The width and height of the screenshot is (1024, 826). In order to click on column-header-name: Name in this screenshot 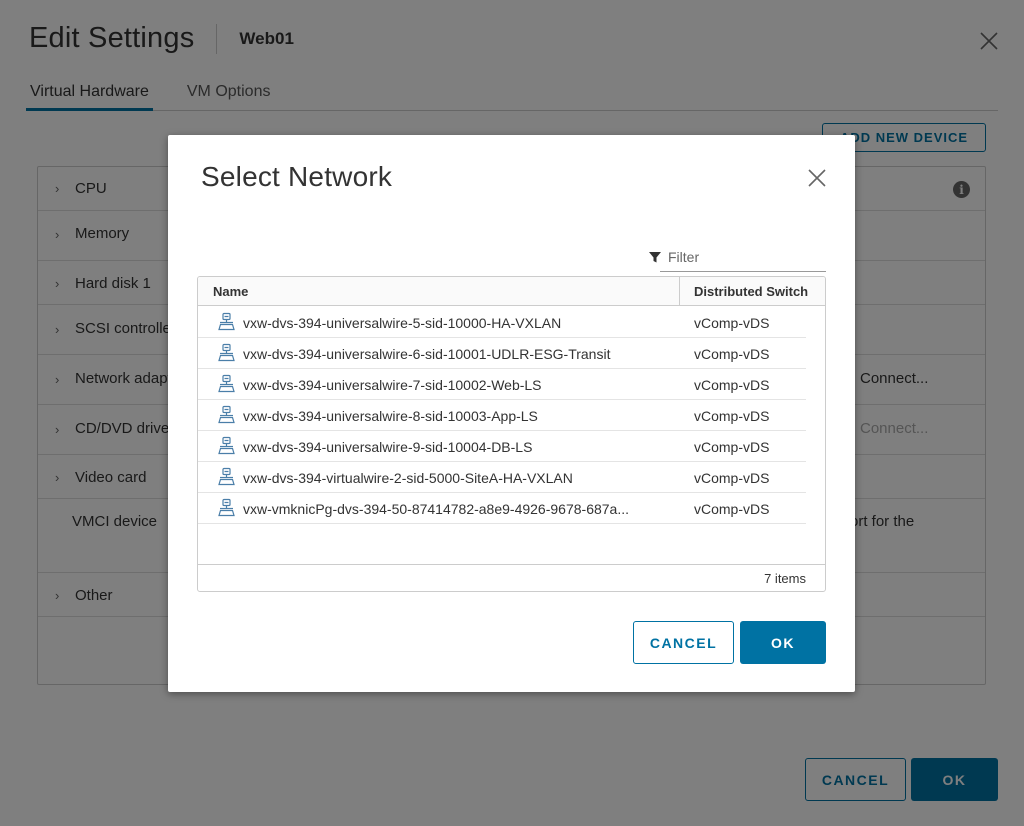, I will do `click(230, 291)`.